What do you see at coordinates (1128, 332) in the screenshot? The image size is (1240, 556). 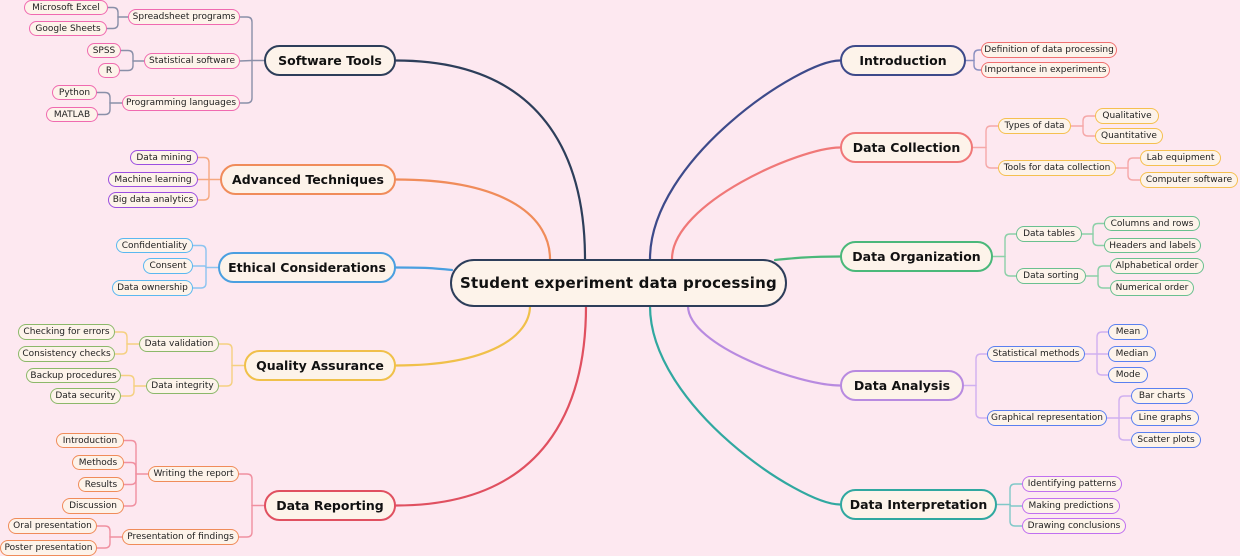 I see `leaf-mean: Mean` at bounding box center [1128, 332].